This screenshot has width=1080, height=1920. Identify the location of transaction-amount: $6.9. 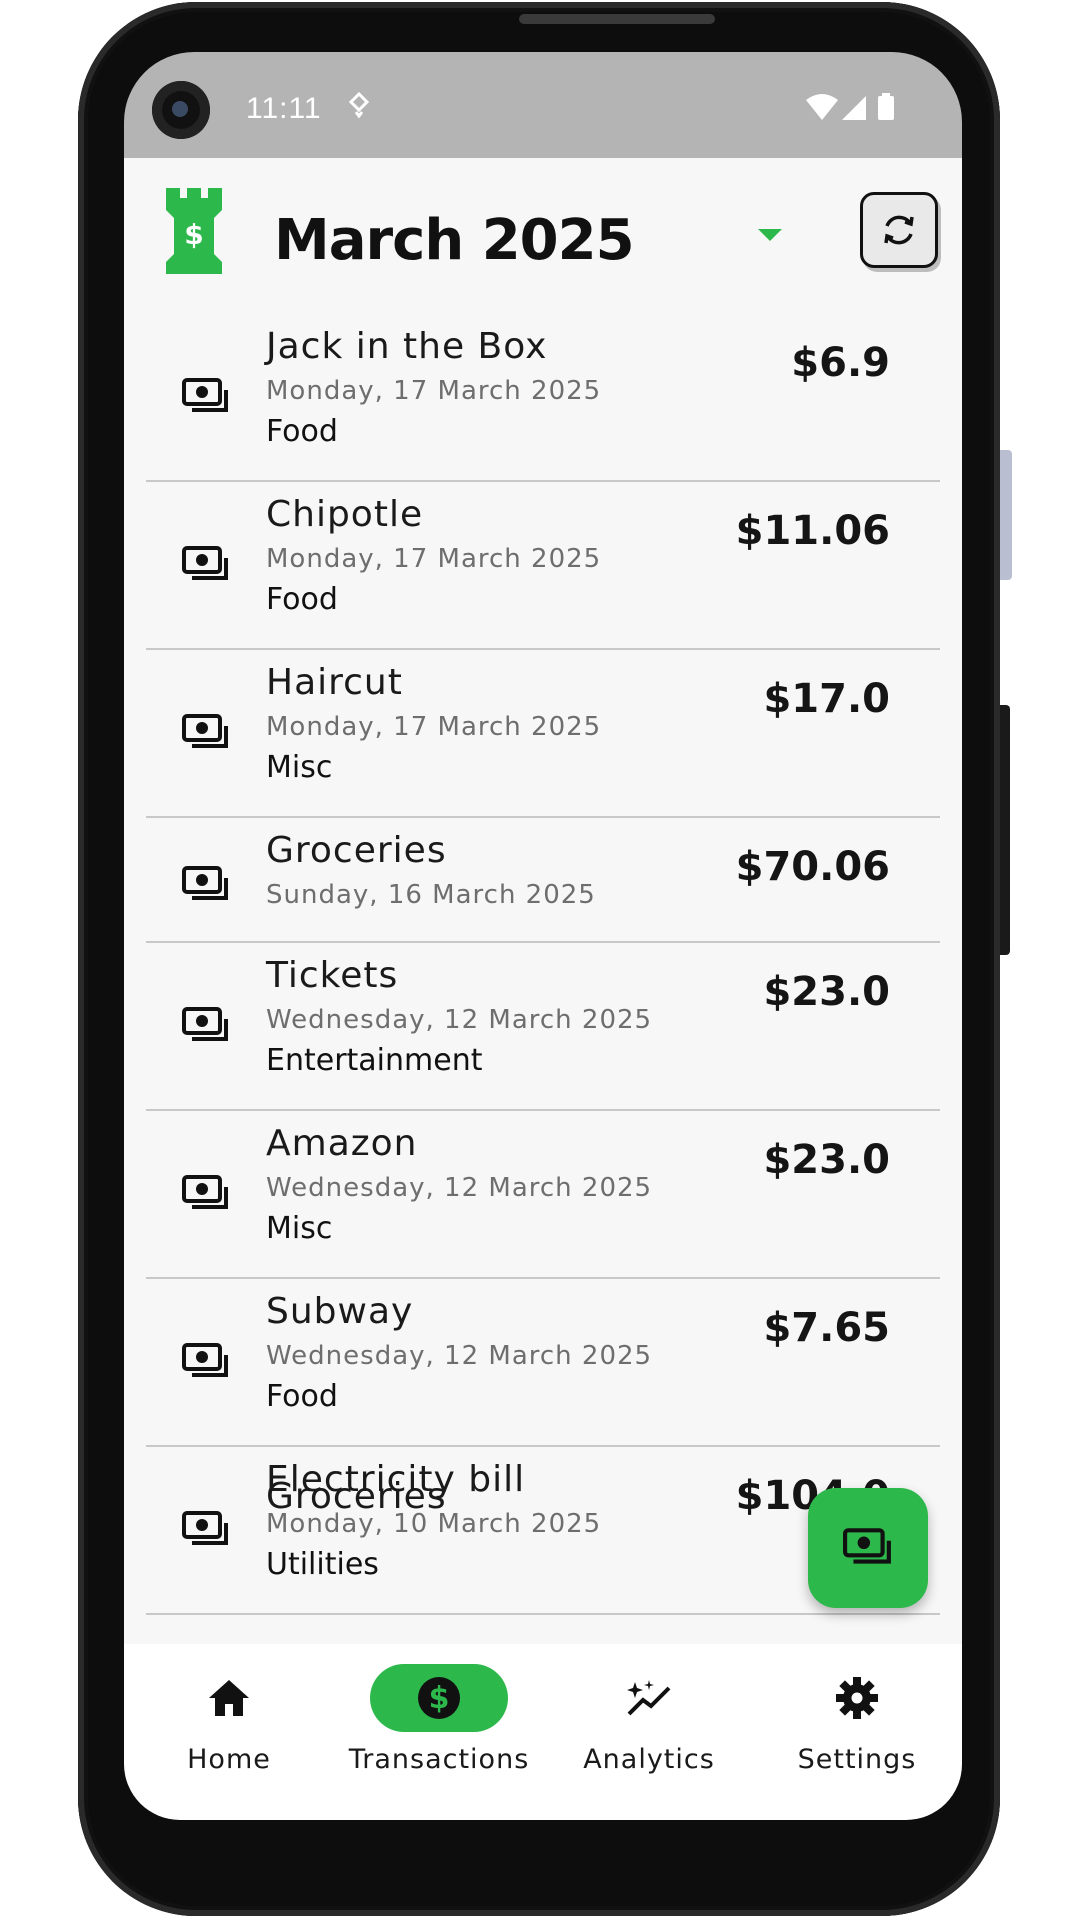
(840, 363).